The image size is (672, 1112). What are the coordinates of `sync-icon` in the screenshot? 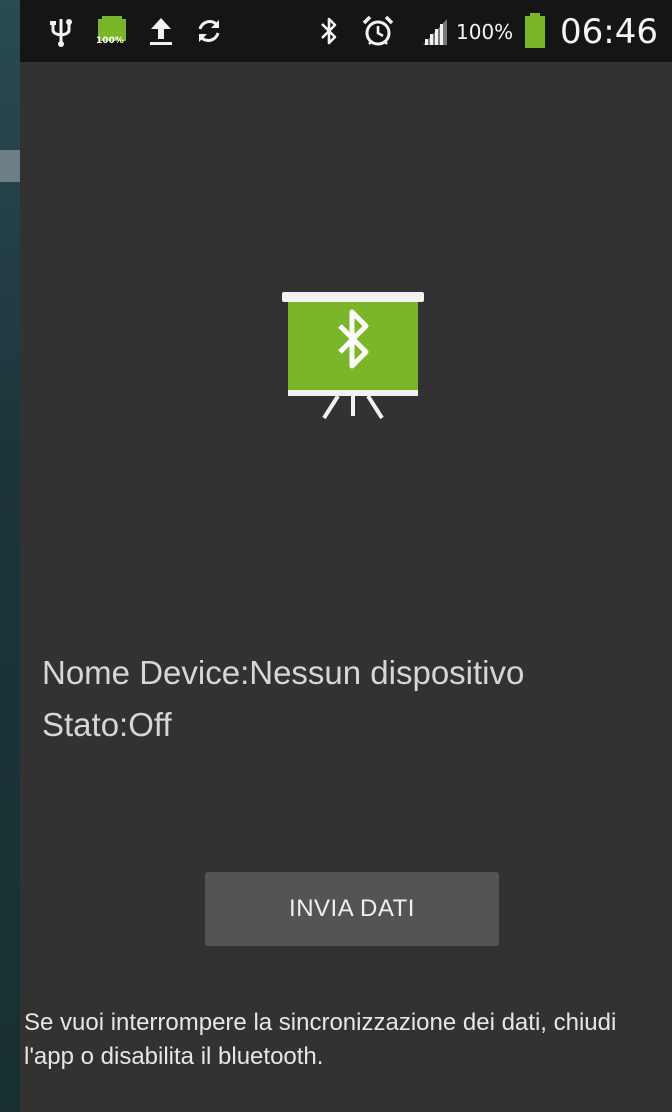 It's located at (209, 31).